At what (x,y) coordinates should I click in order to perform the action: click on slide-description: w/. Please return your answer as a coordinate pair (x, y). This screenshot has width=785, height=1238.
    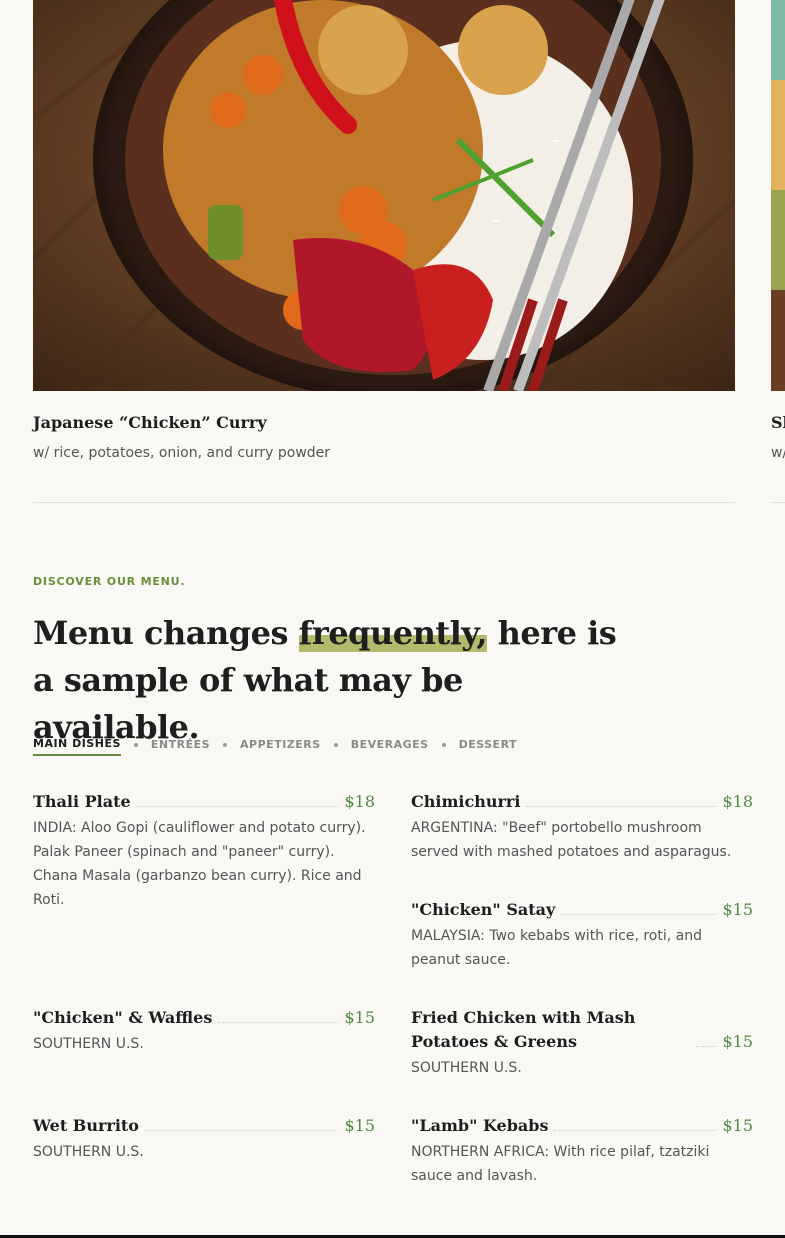
    Looking at the image, I should click on (778, 453).